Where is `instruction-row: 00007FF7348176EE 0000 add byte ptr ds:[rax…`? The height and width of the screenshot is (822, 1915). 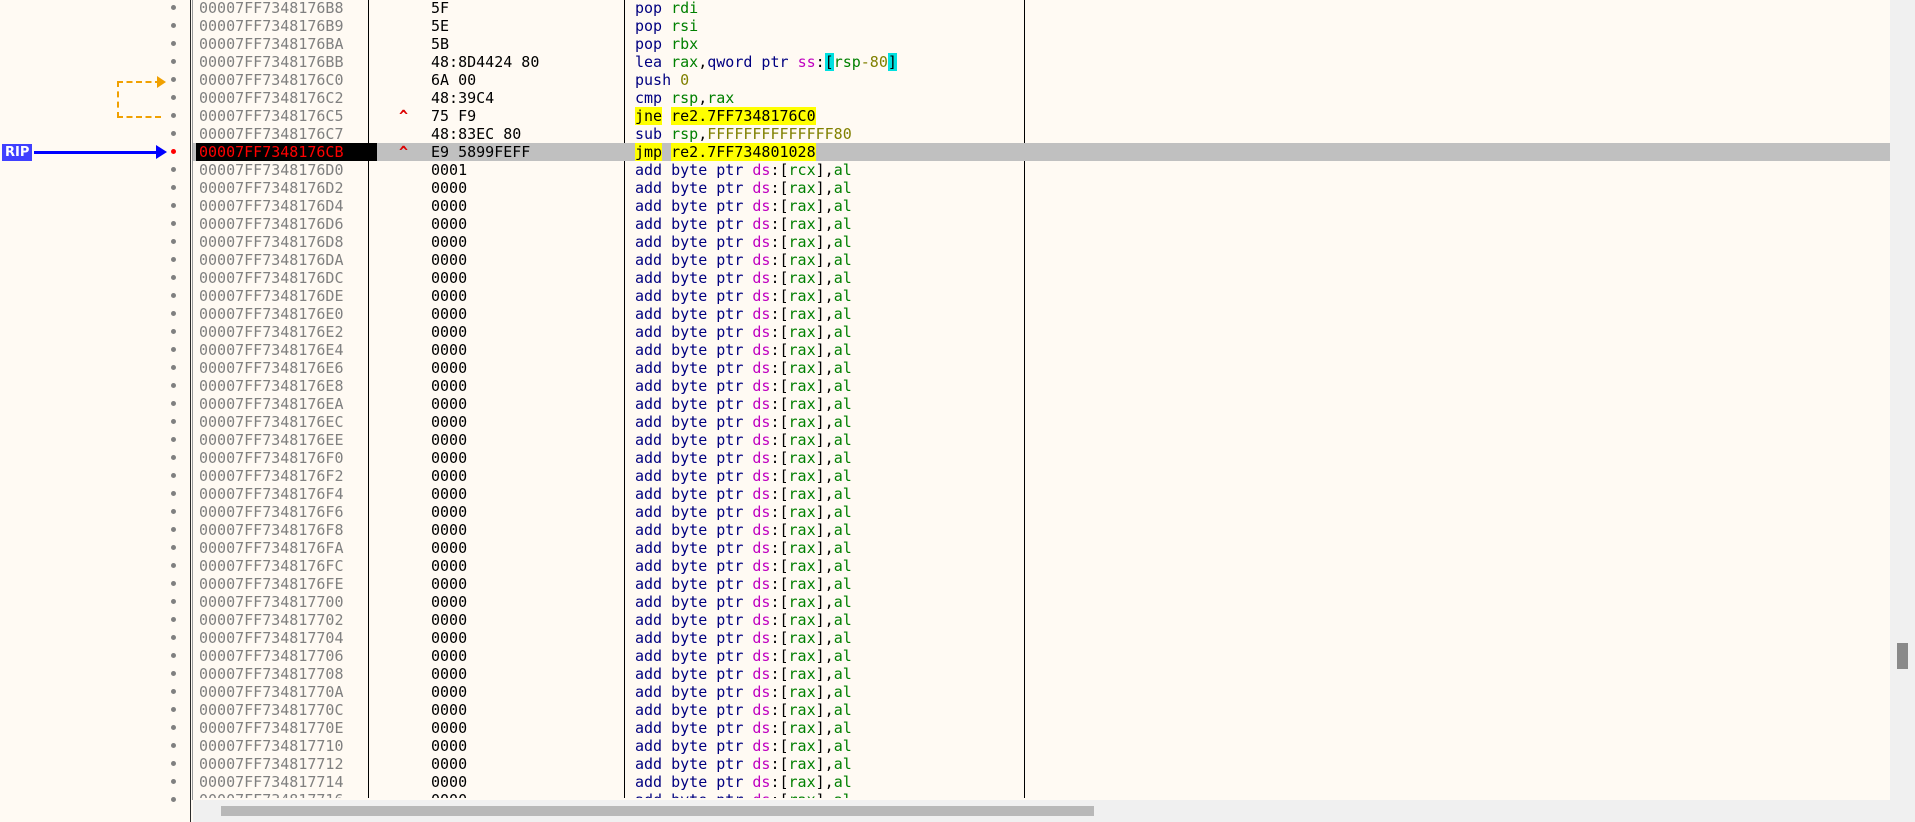
instruction-row: 00007FF7348176EE 0000 add byte ptr ds:[rax… is located at coordinates (1041, 440).